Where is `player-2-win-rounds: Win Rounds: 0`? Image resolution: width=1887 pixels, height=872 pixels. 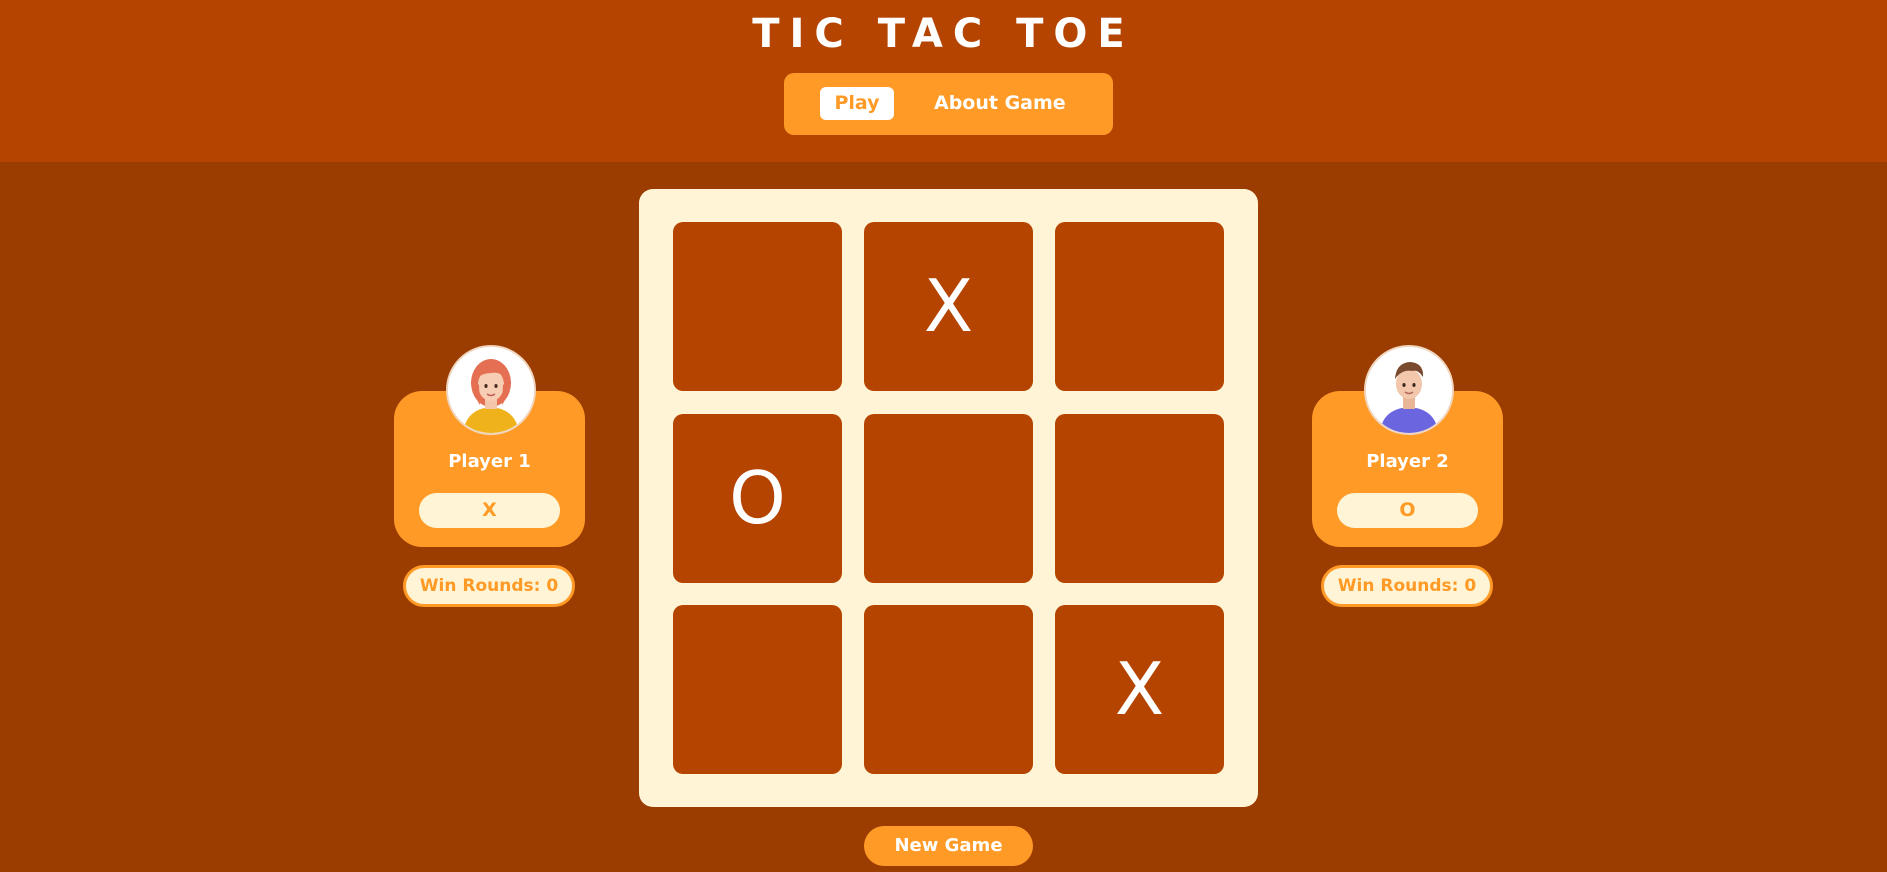
player-2-win-rounds: Win Rounds: 0 is located at coordinates (1407, 586).